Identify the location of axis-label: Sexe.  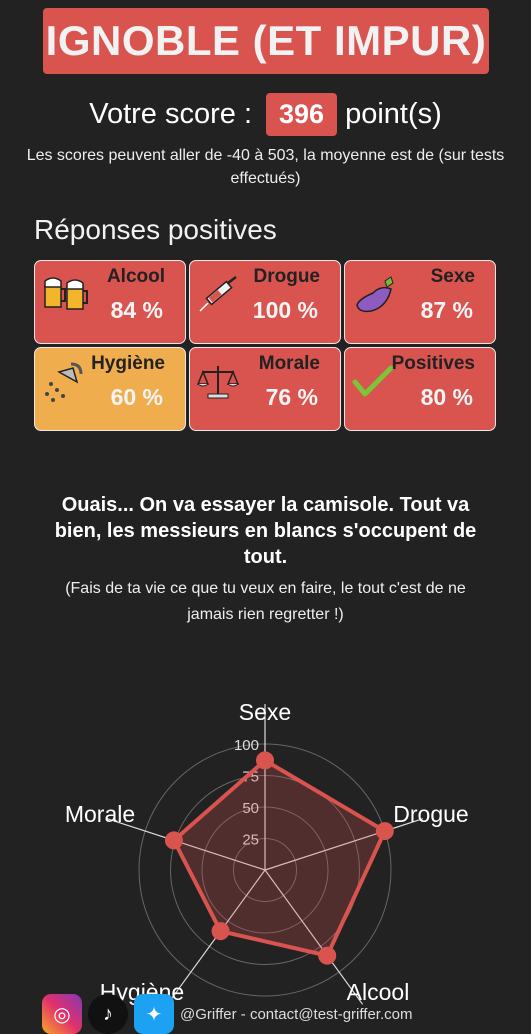
(265, 712).